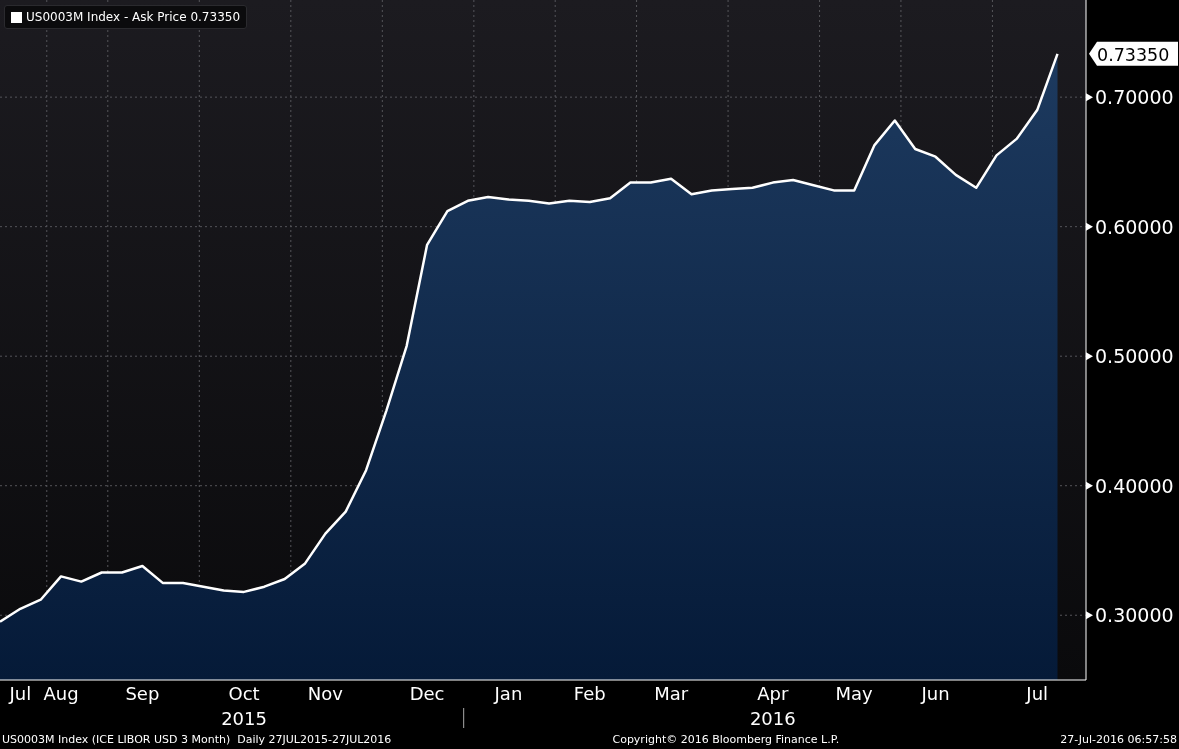 The image size is (1179, 749). I want to click on x-axis-label: Jan, so click(508, 693).